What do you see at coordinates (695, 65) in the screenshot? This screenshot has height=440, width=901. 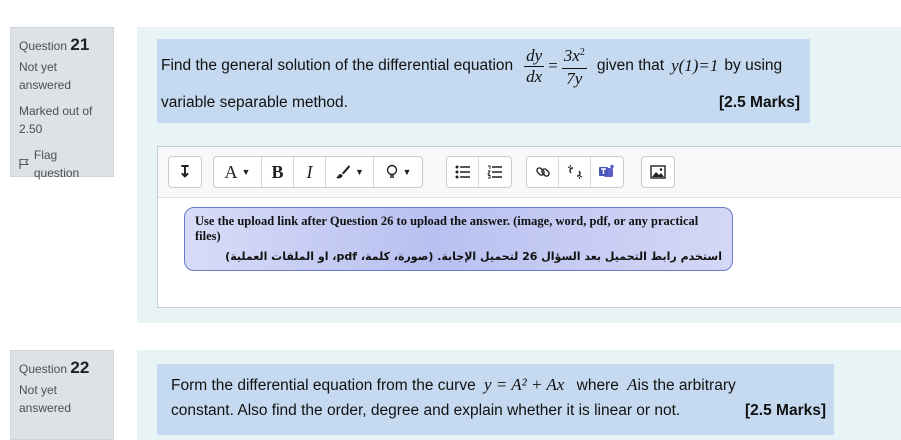 I see `initial-condition: y(1)=1` at bounding box center [695, 65].